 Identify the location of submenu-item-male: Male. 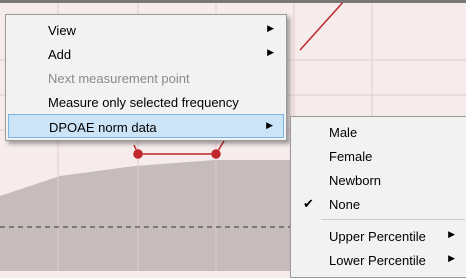
(379, 132).